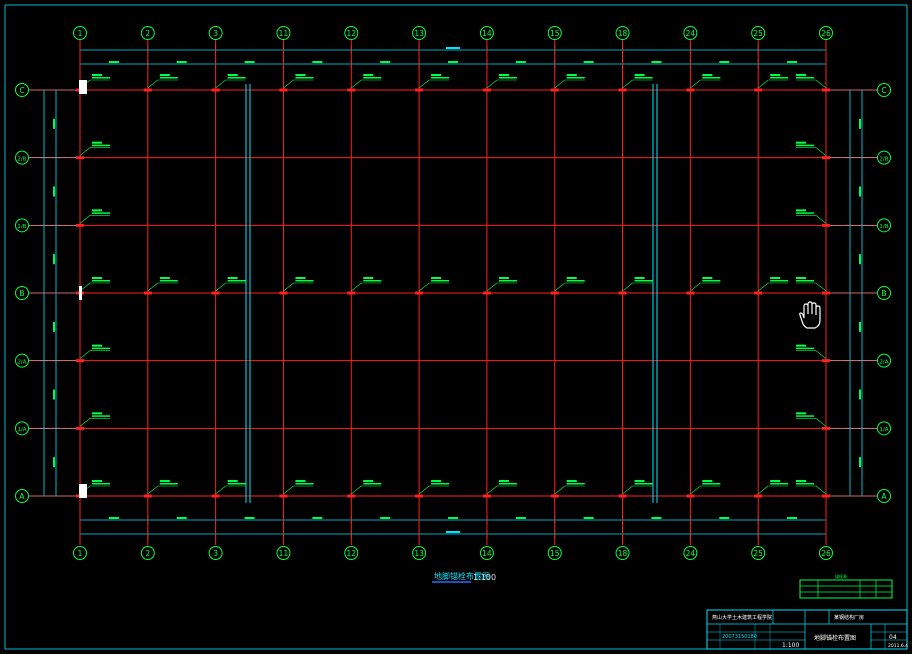 This screenshot has height=654, width=912. I want to click on axis-bubble-left-1-B-label: 1/B, so click(21, 227).